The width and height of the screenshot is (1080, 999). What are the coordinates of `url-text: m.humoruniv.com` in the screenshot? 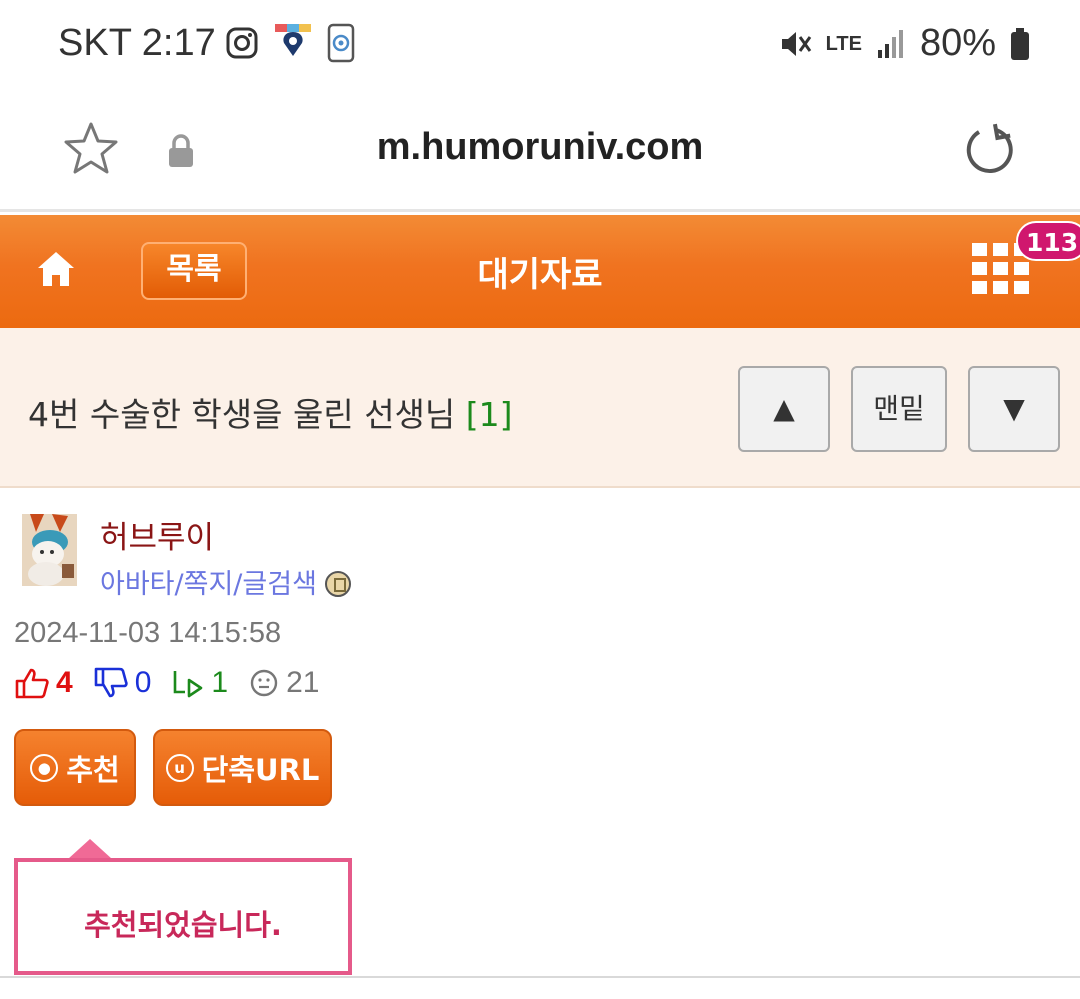 It's located at (540, 147).